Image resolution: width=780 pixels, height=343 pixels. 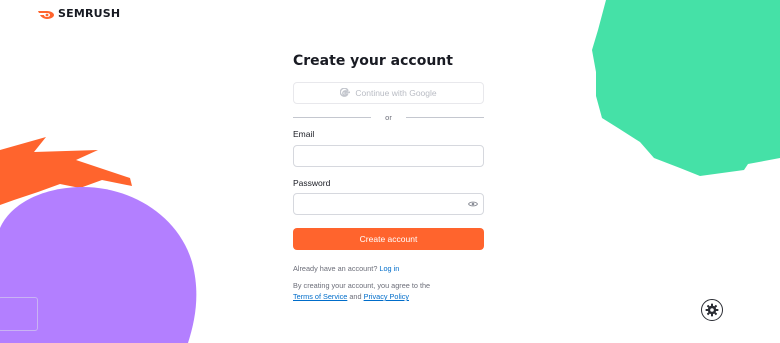 What do you see at coordinates (686, 88) in the screenshot?
I see `green-blob-shape` at bounding box center [686, 88].